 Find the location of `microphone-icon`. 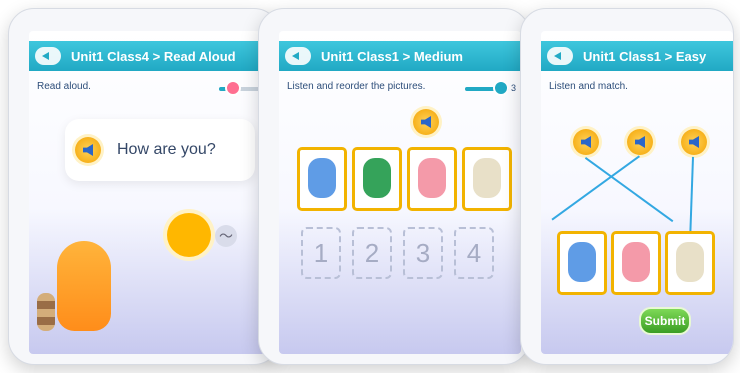

microphone-icon is located at coordinates (189, 235).